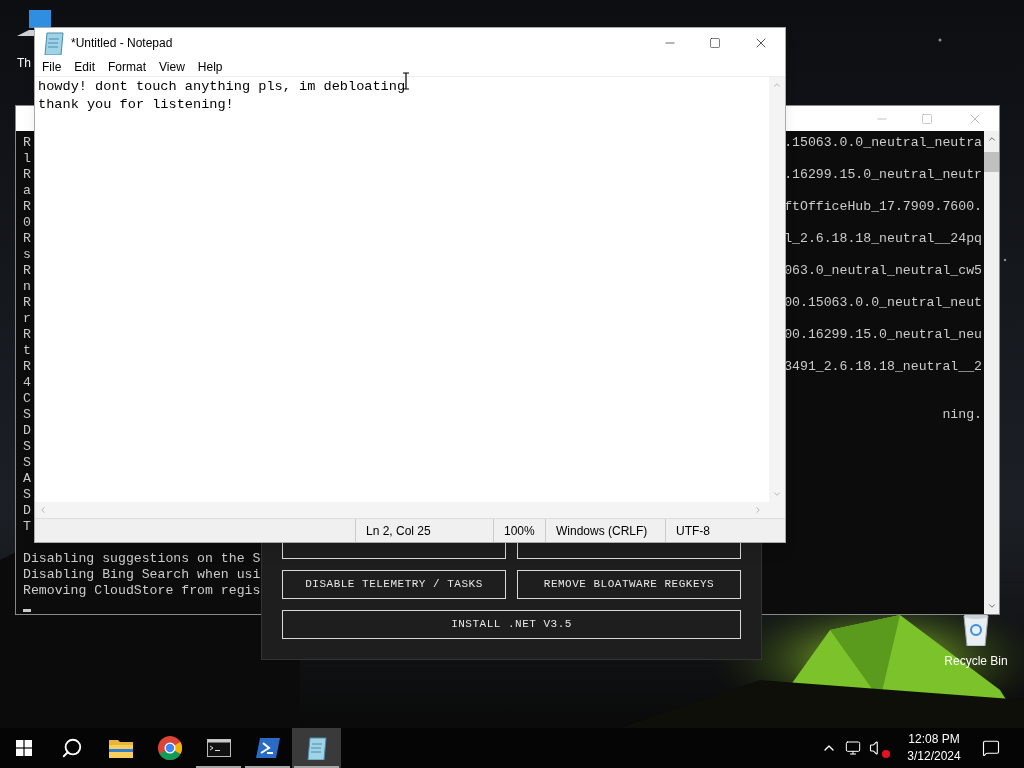  What do you see at coordinates (120, 748) in the screenshot?
I see `folder-icon` at bounding box center [120, 748].